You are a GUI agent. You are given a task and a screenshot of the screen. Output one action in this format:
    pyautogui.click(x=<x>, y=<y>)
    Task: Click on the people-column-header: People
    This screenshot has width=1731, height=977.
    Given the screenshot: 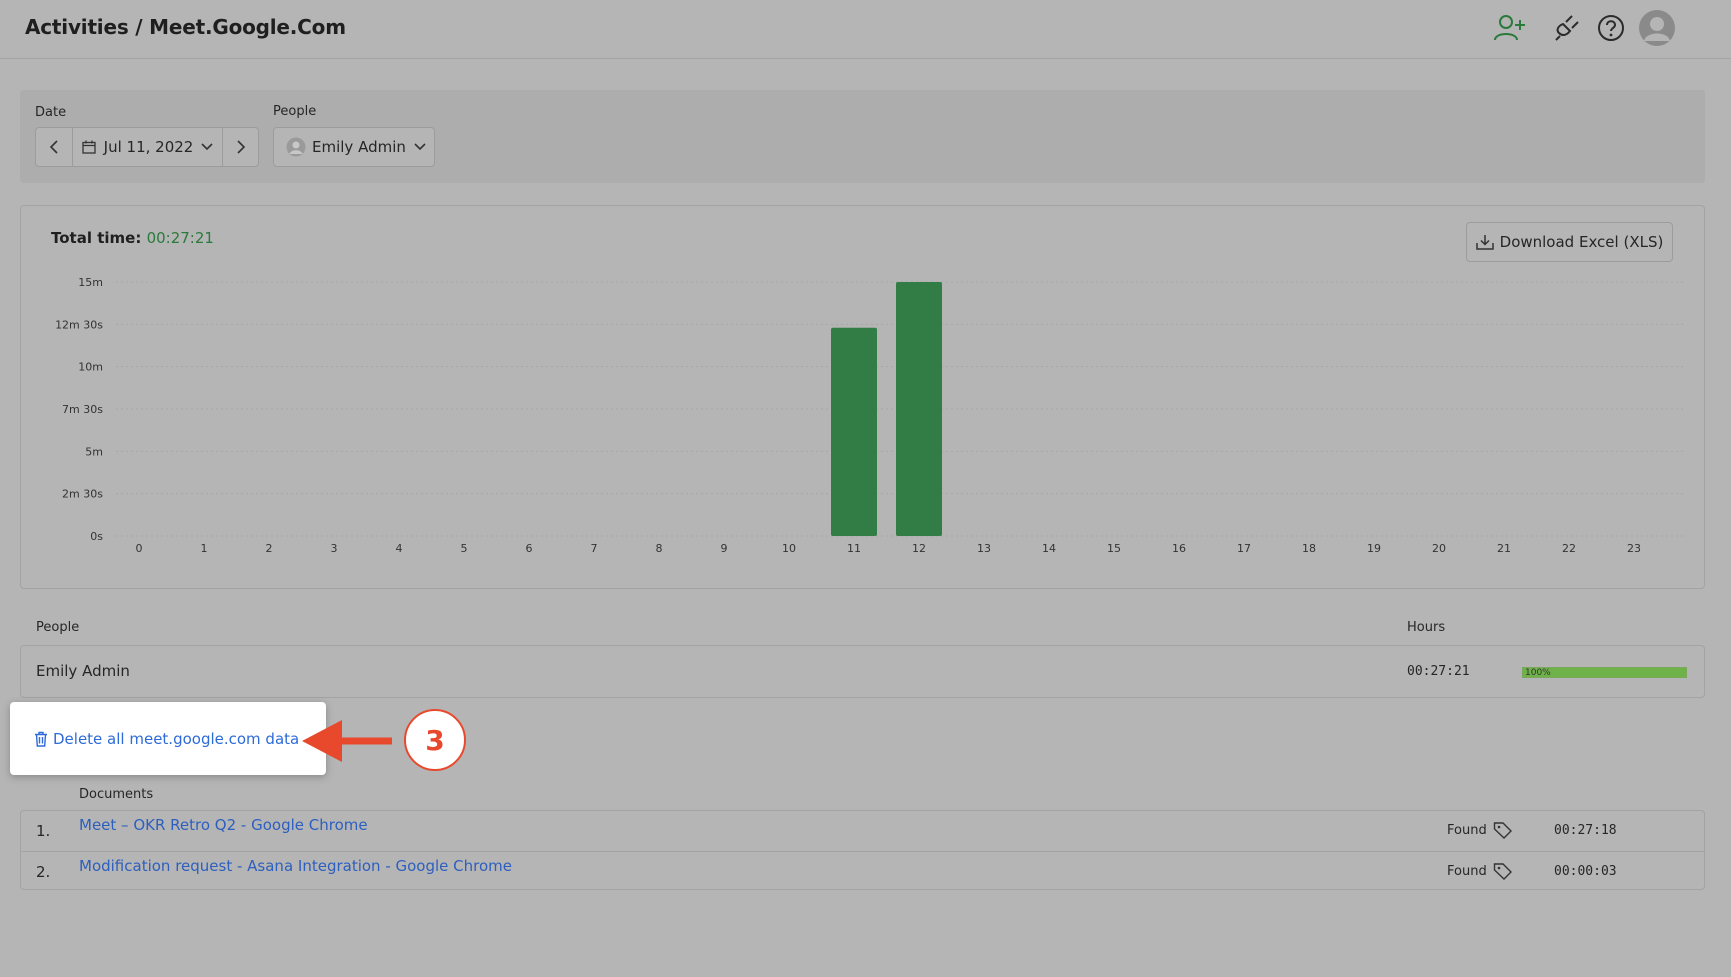 What is the action you would take?
    pyautogui.click(x=58, y=627)
    